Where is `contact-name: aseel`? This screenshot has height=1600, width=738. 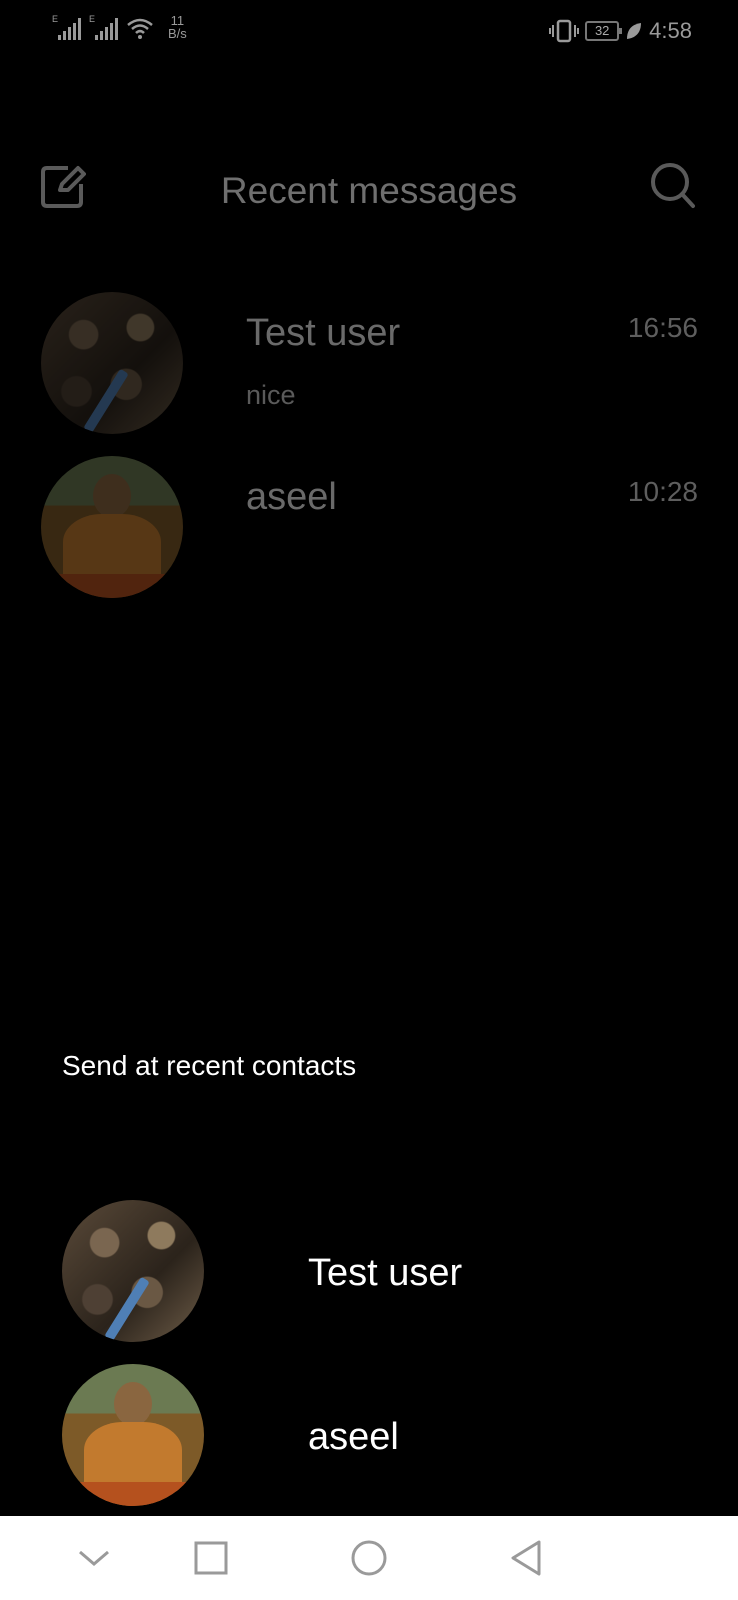
contact-name: aseel is located at coordinates (353, 1437).